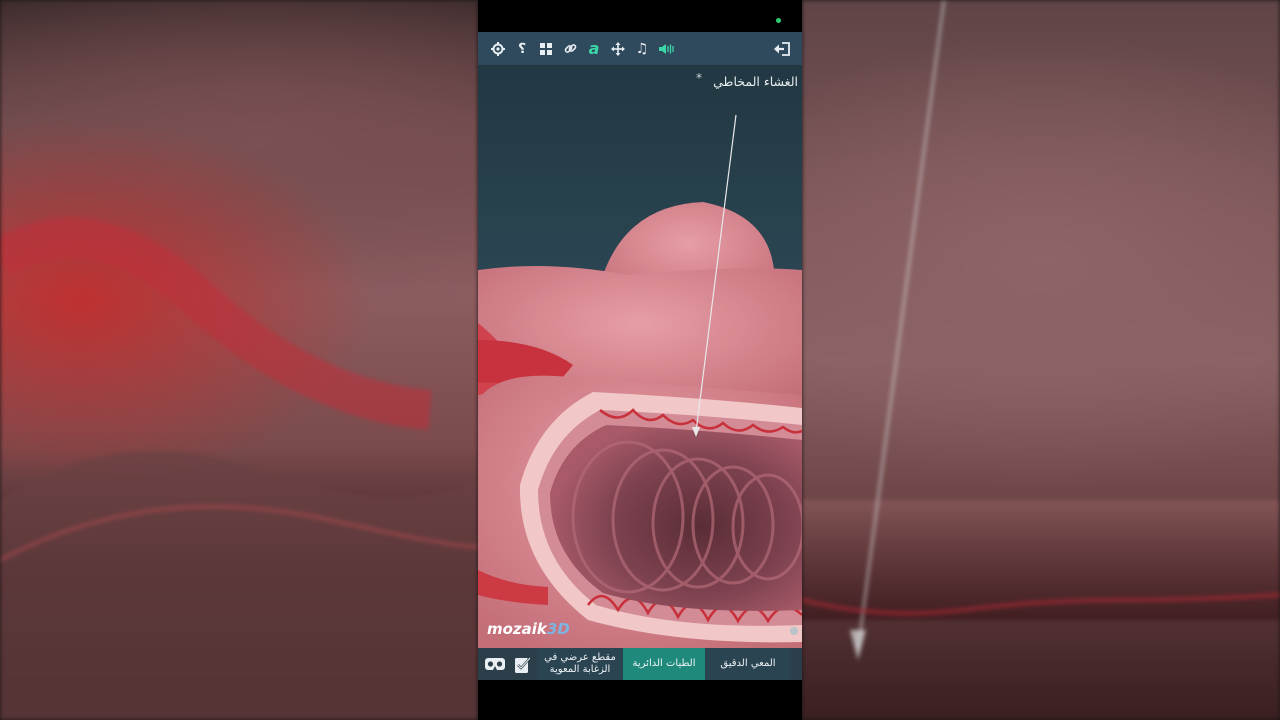 The image size is (1280, 720). What do you see at coordinates (580, 664) in the screenshot?
I see `tab-villus-cross-section: مقطع عرضي في الزغابة المعوية` at bounding box center [580, 664].